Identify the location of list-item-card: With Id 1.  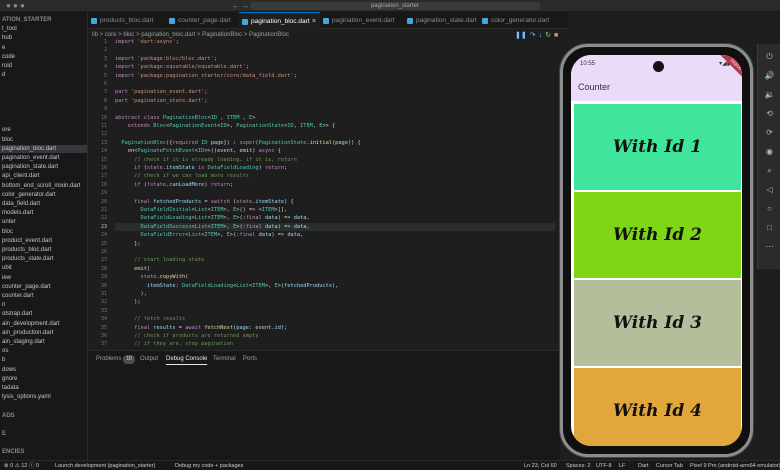
(657, 147).